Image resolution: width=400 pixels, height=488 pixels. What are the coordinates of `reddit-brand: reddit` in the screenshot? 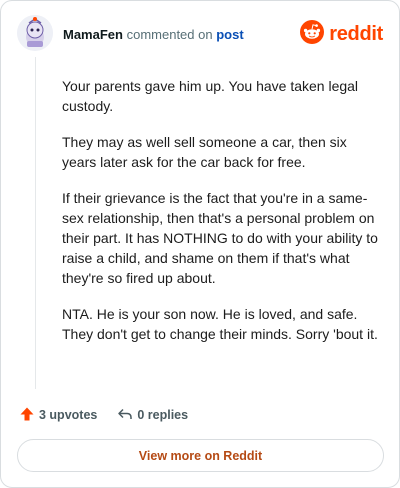 It's located at (341, 34).